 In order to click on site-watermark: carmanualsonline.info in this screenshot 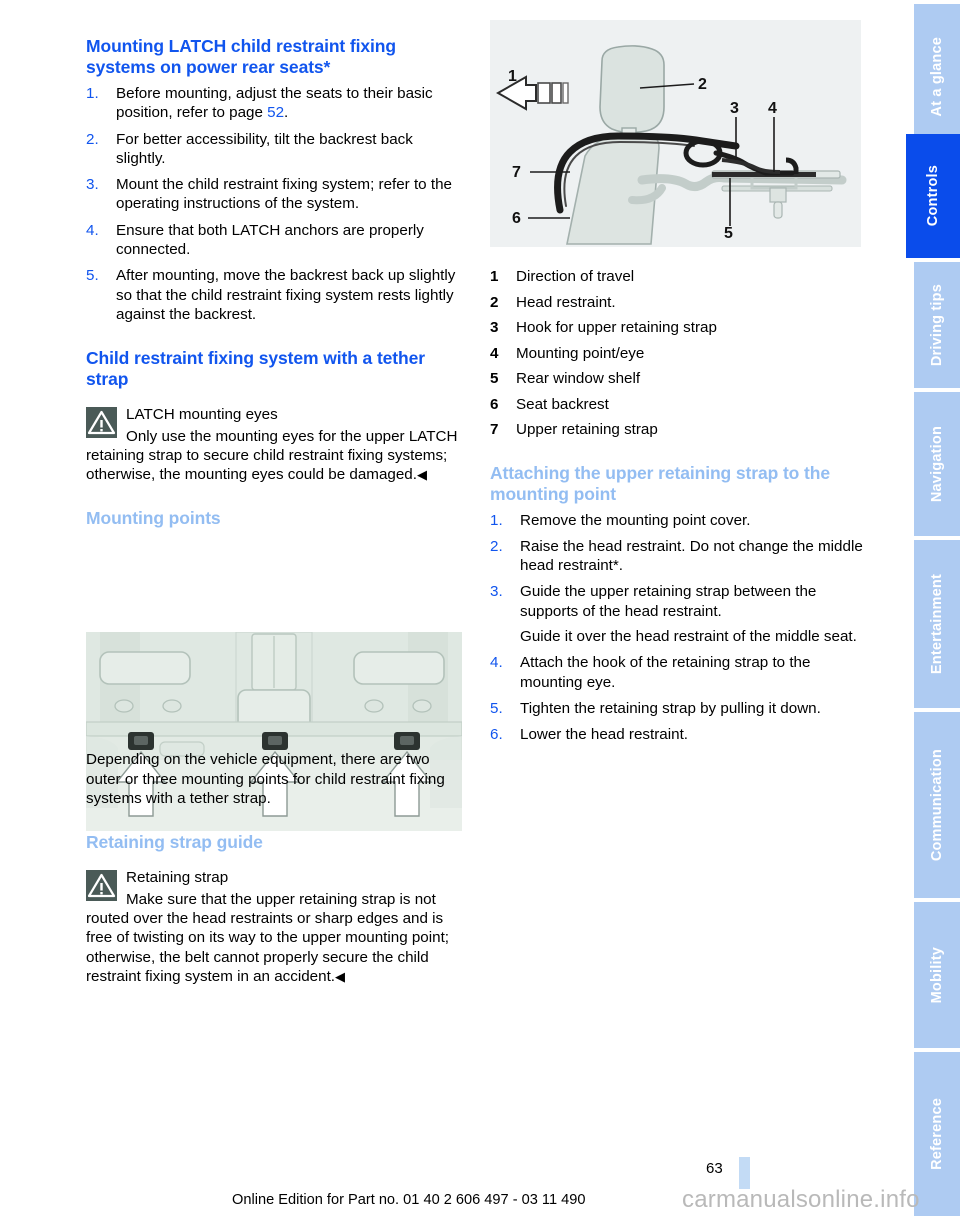, I will do `click(801, 1199)`.